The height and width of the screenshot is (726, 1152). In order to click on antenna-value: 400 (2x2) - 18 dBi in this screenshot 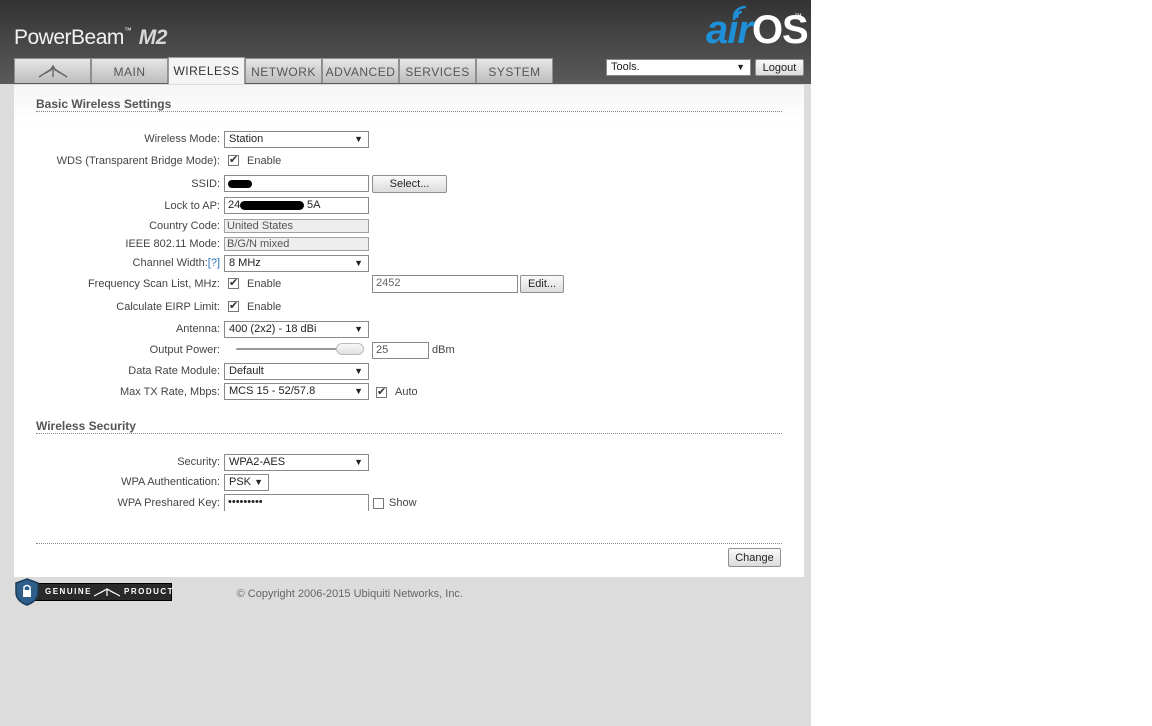, I will do `click(273, 329)`.